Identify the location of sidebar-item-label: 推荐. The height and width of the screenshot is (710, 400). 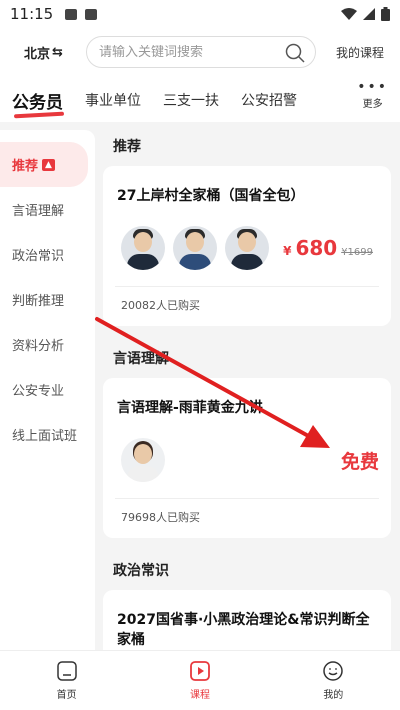
(25, 166).